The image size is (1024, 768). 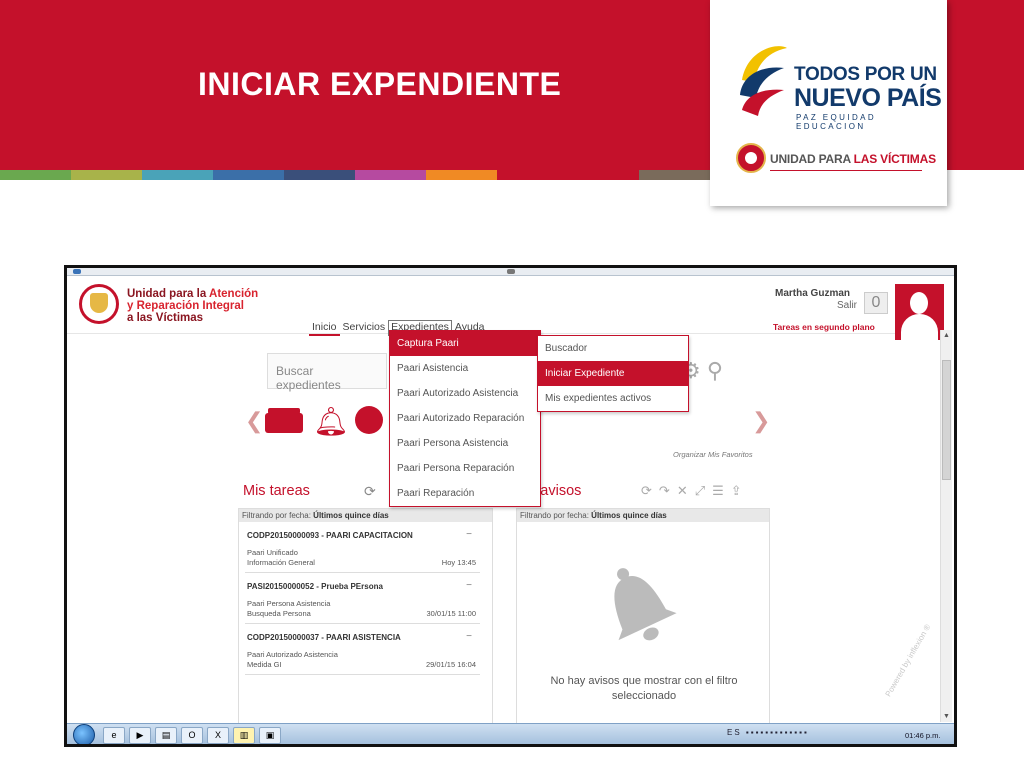 I want to click on search-input: Buscar expedientes, so click(x=327, y=372).